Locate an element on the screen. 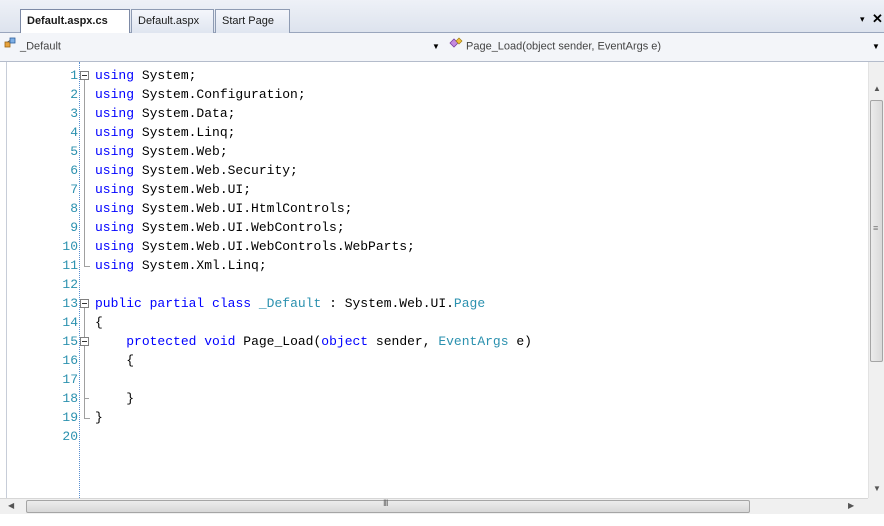  line-number: 1 is located at coordinates (74, 75).